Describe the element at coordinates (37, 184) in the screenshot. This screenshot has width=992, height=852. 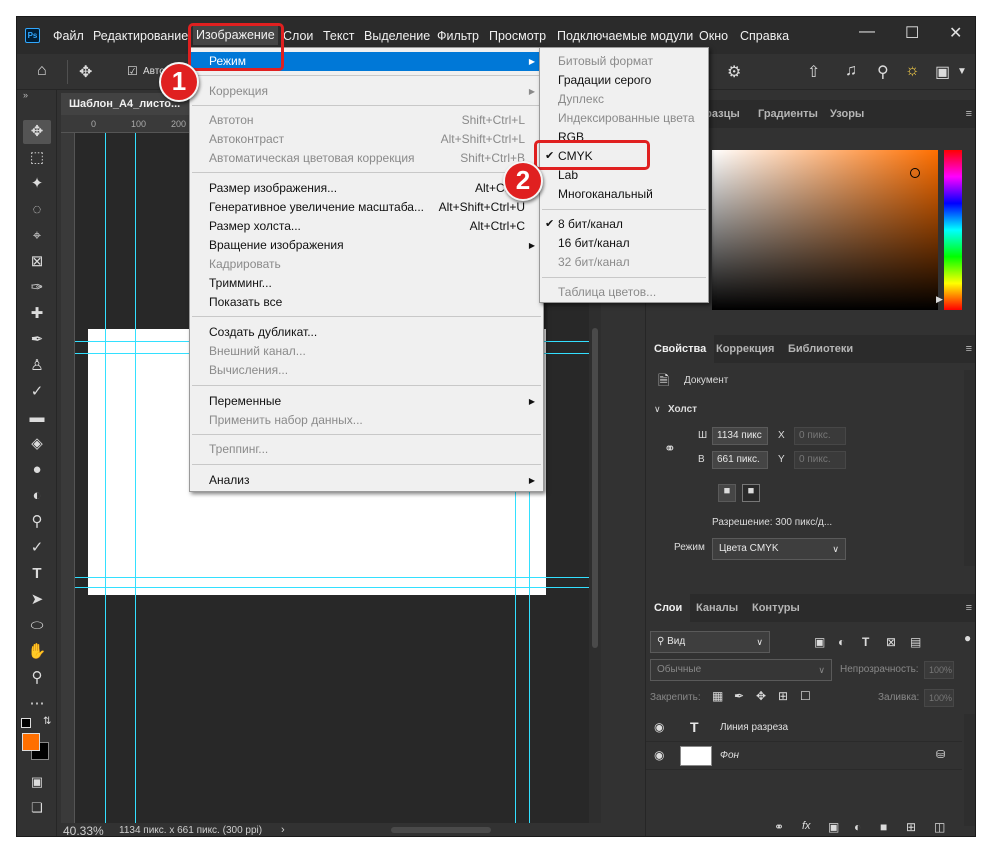
I see `object-select-icon: ✦` at that location.